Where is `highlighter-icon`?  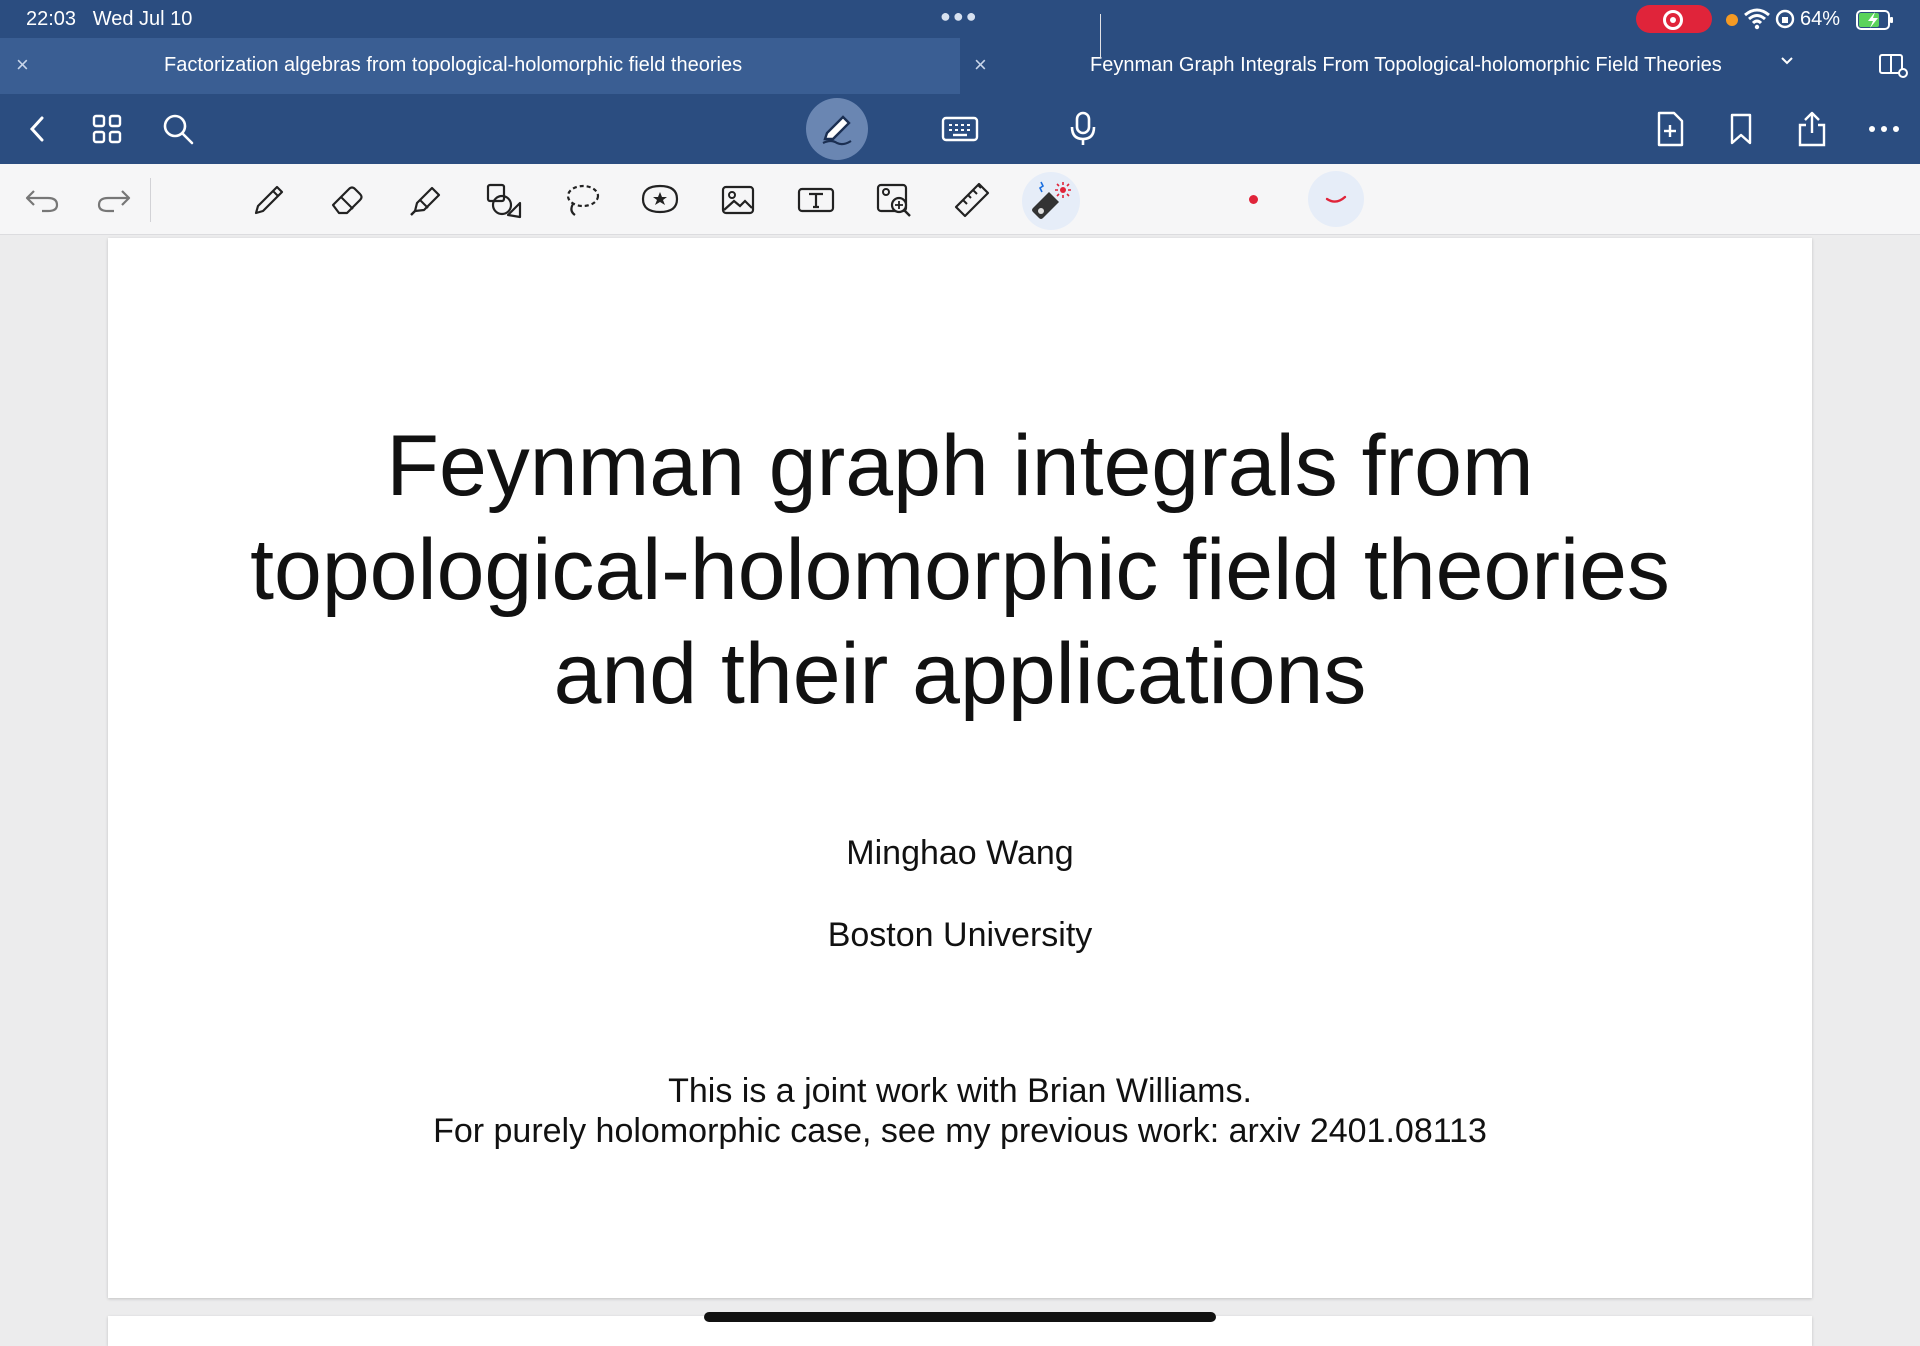
highlighter-icon is located at coordinates (425, 201).